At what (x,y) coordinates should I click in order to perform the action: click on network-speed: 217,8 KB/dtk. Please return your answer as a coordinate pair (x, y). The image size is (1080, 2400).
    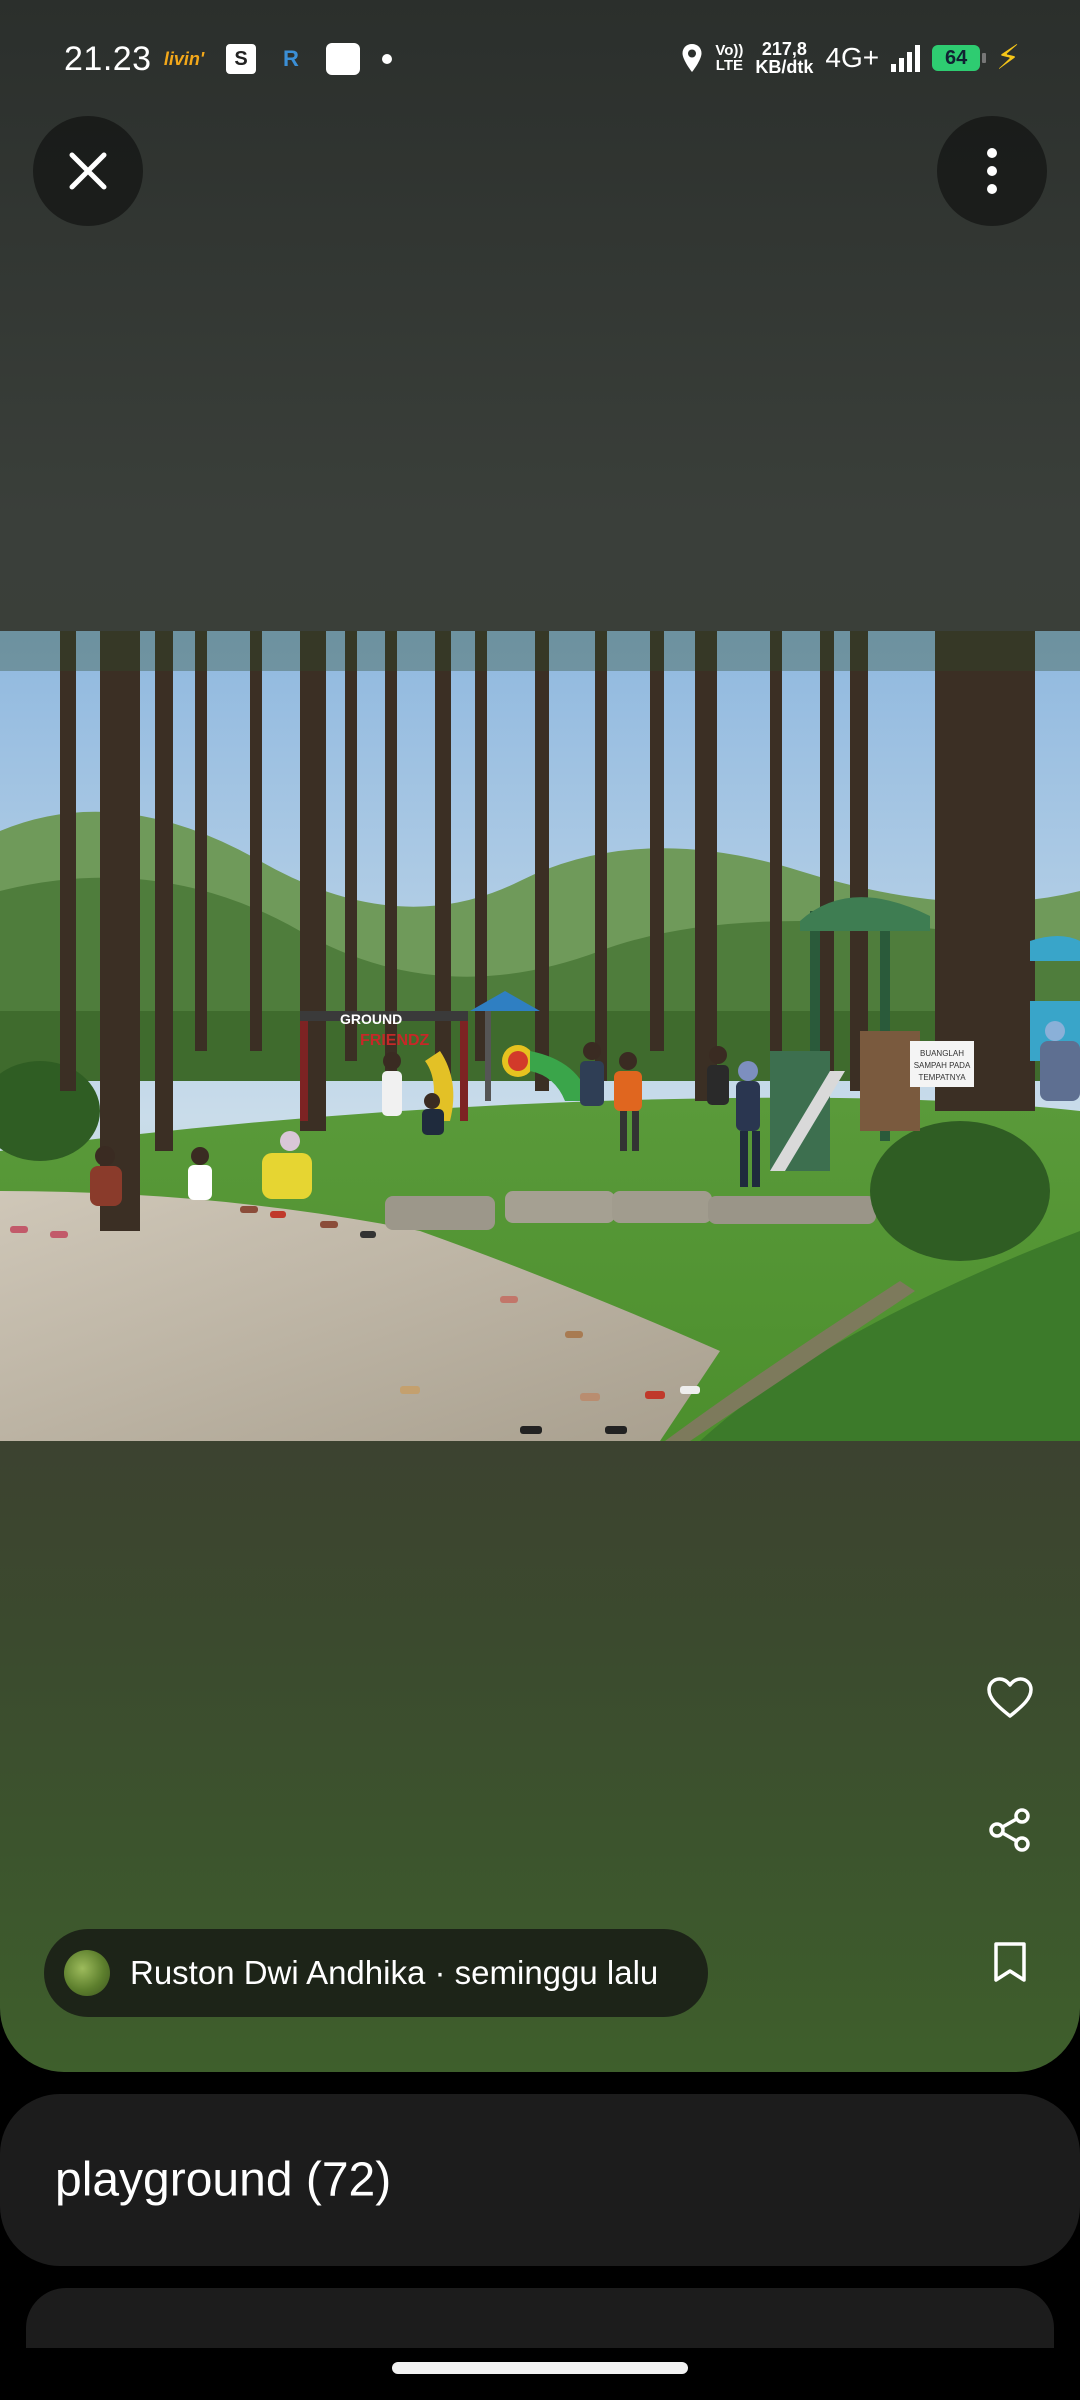
    Looking at the image, I should click on (784, 58).